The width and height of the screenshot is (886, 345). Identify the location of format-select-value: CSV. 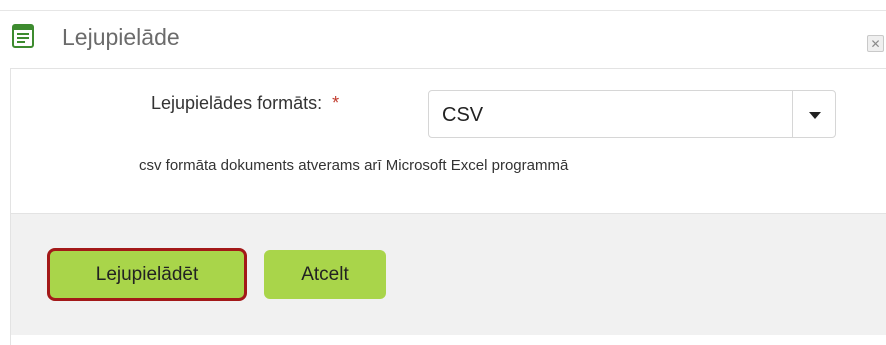
(463, 115).